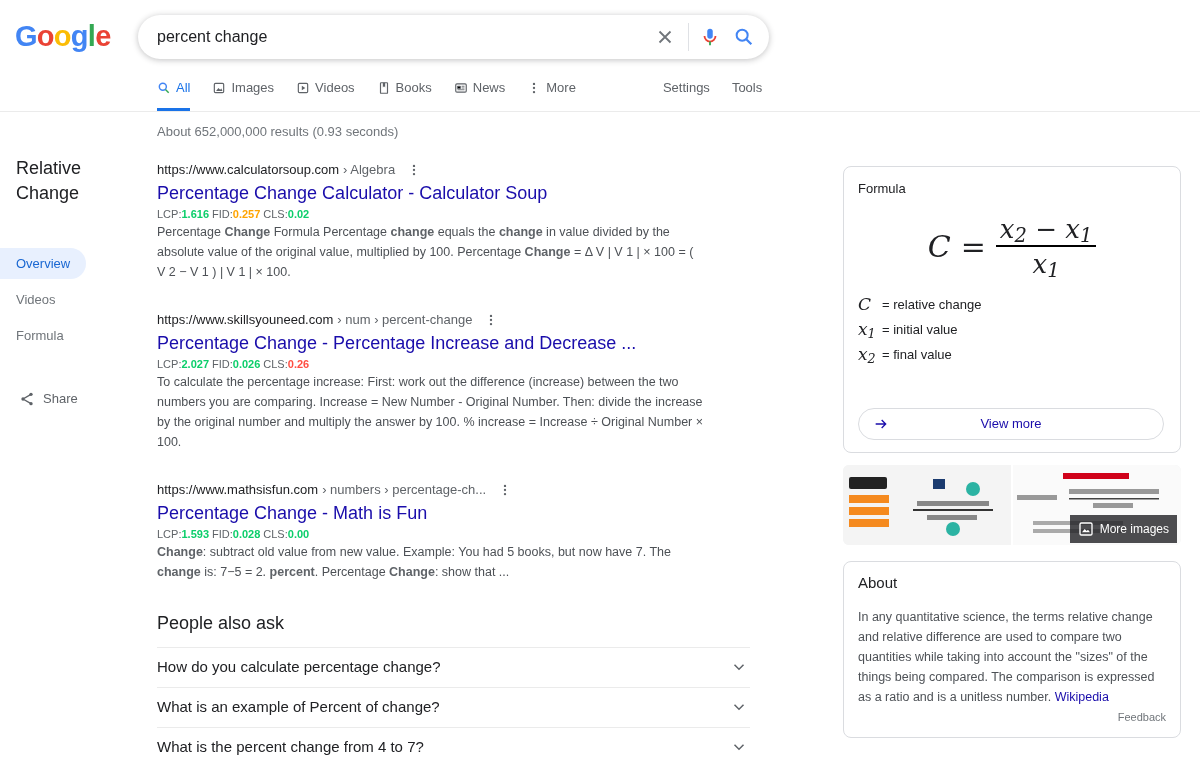 This screenshot has height=771, width=1200. What do you see at coordinates (43, 299) in the screenshot?
I see `sidebar-item: Videos` at bounding box center [43, 299].